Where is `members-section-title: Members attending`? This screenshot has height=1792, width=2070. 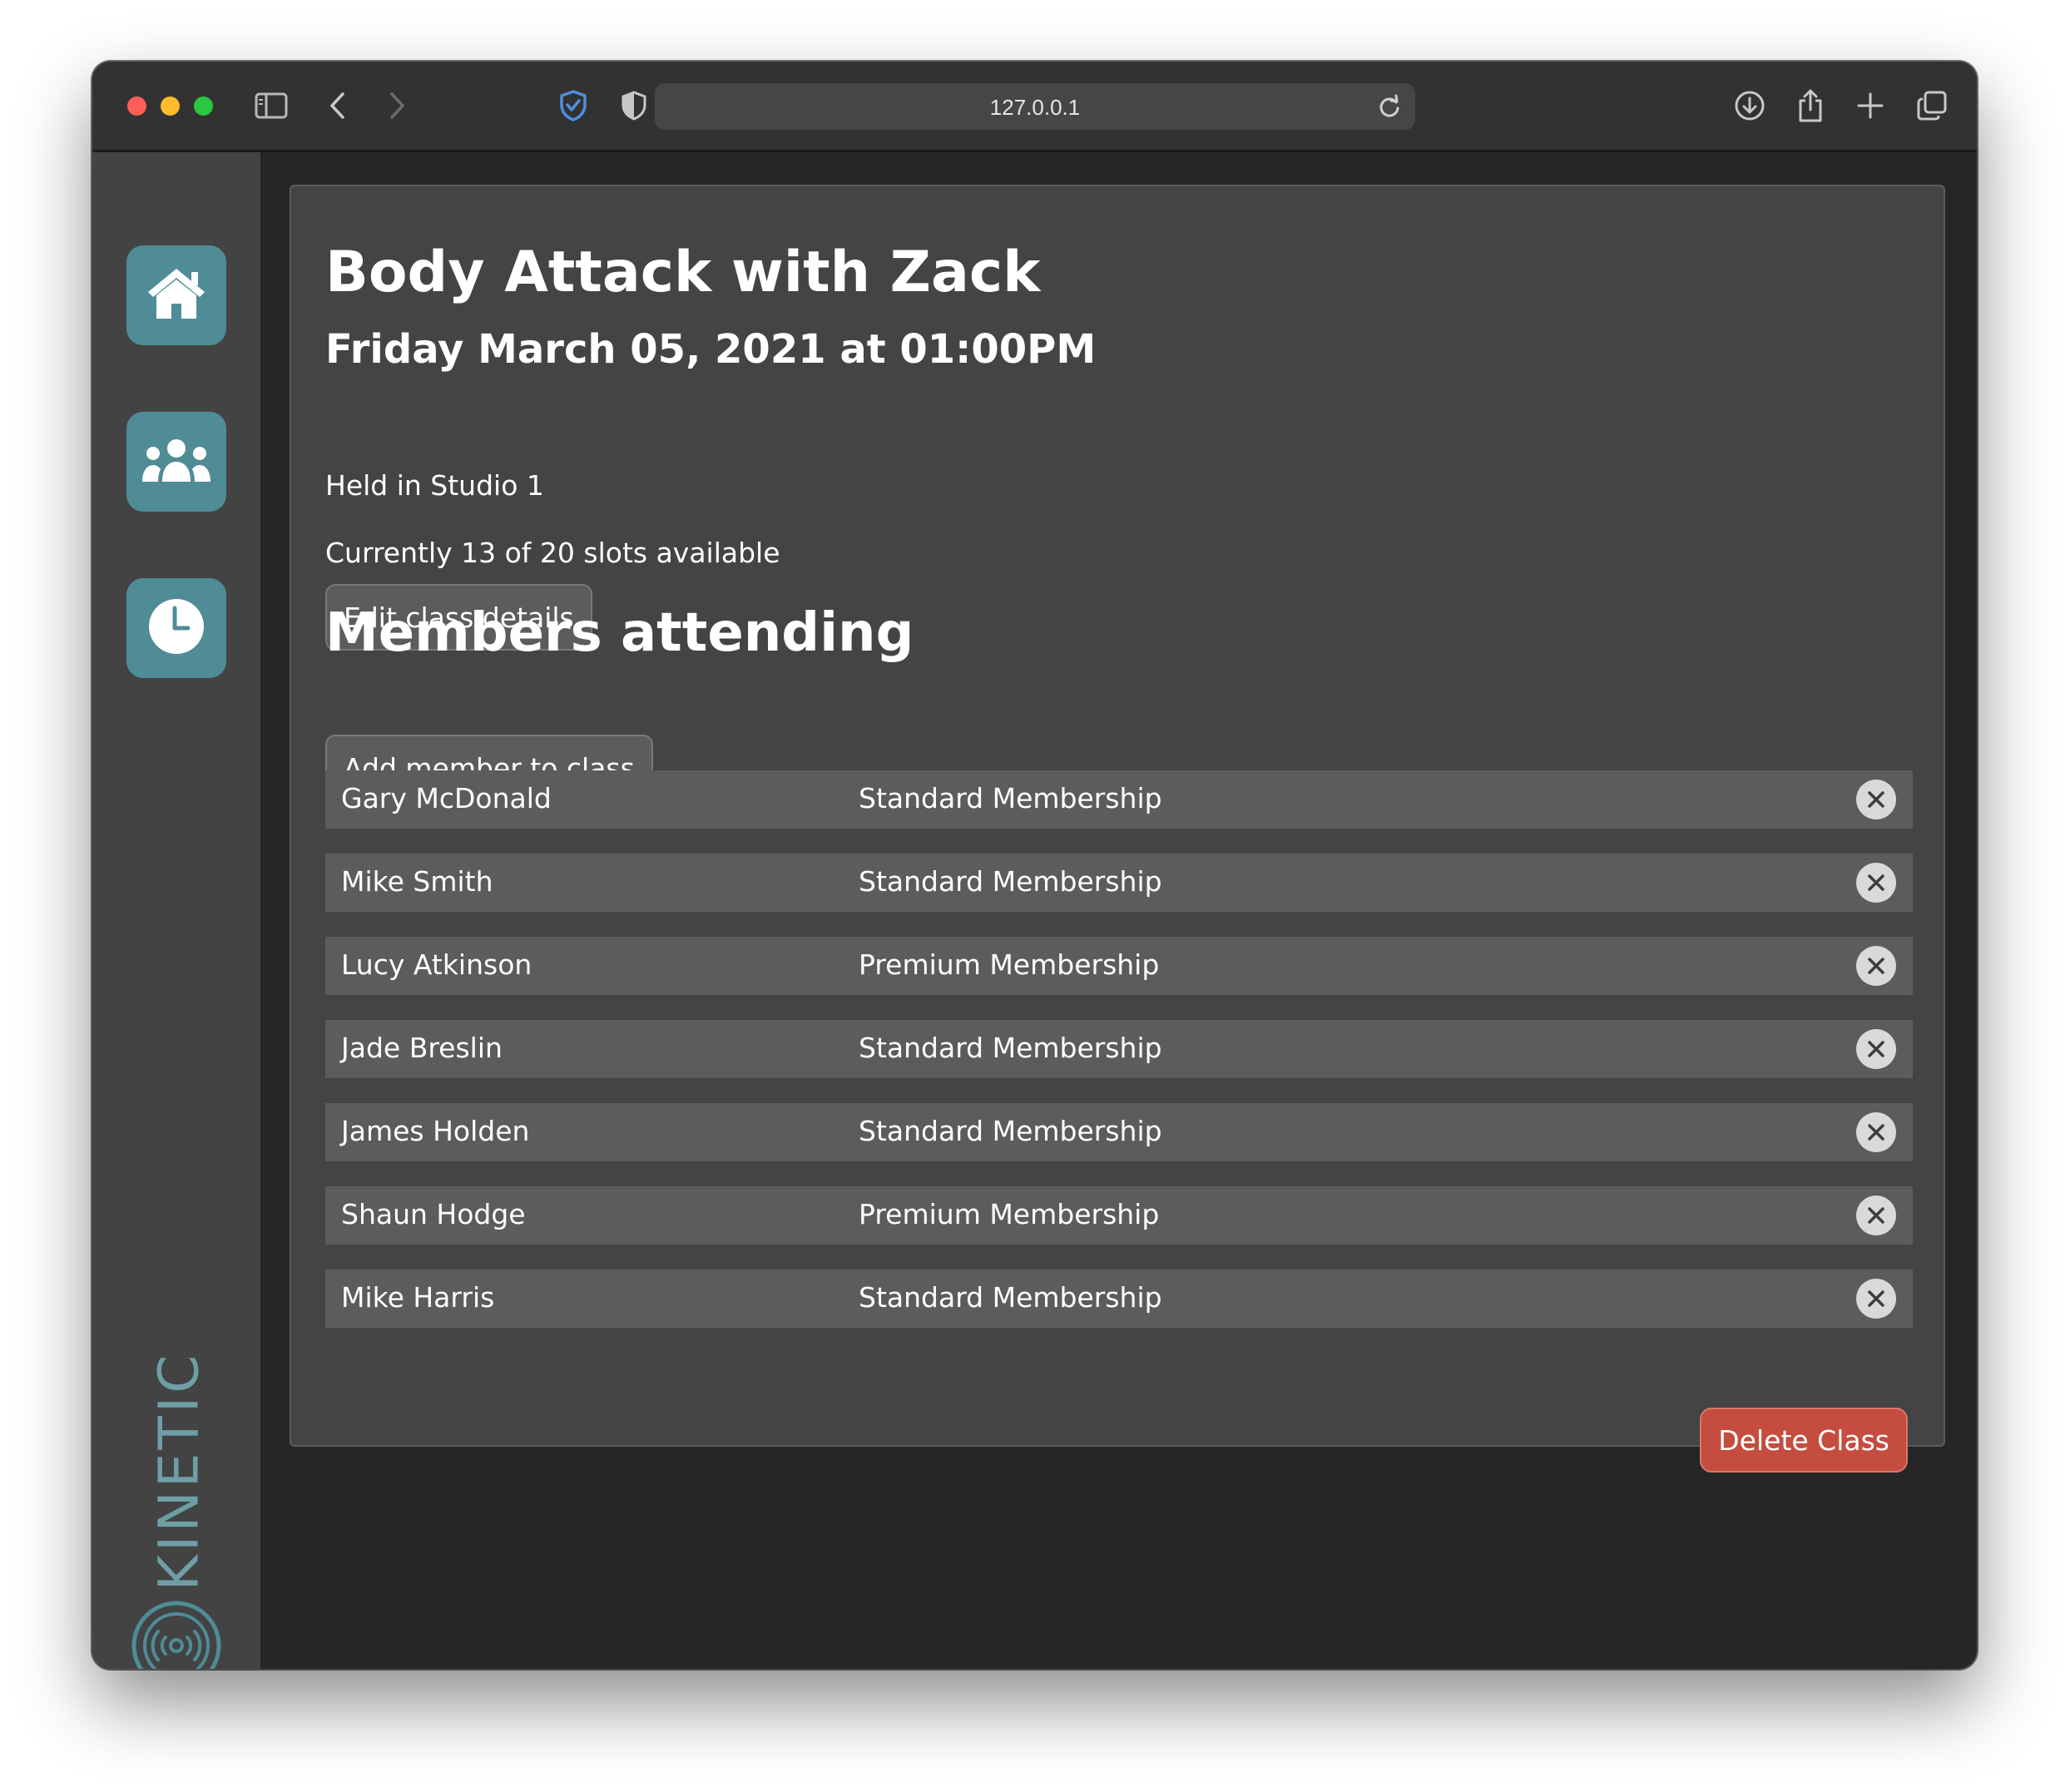 members-section-title: Members attending is located at coordinates (619, 633).